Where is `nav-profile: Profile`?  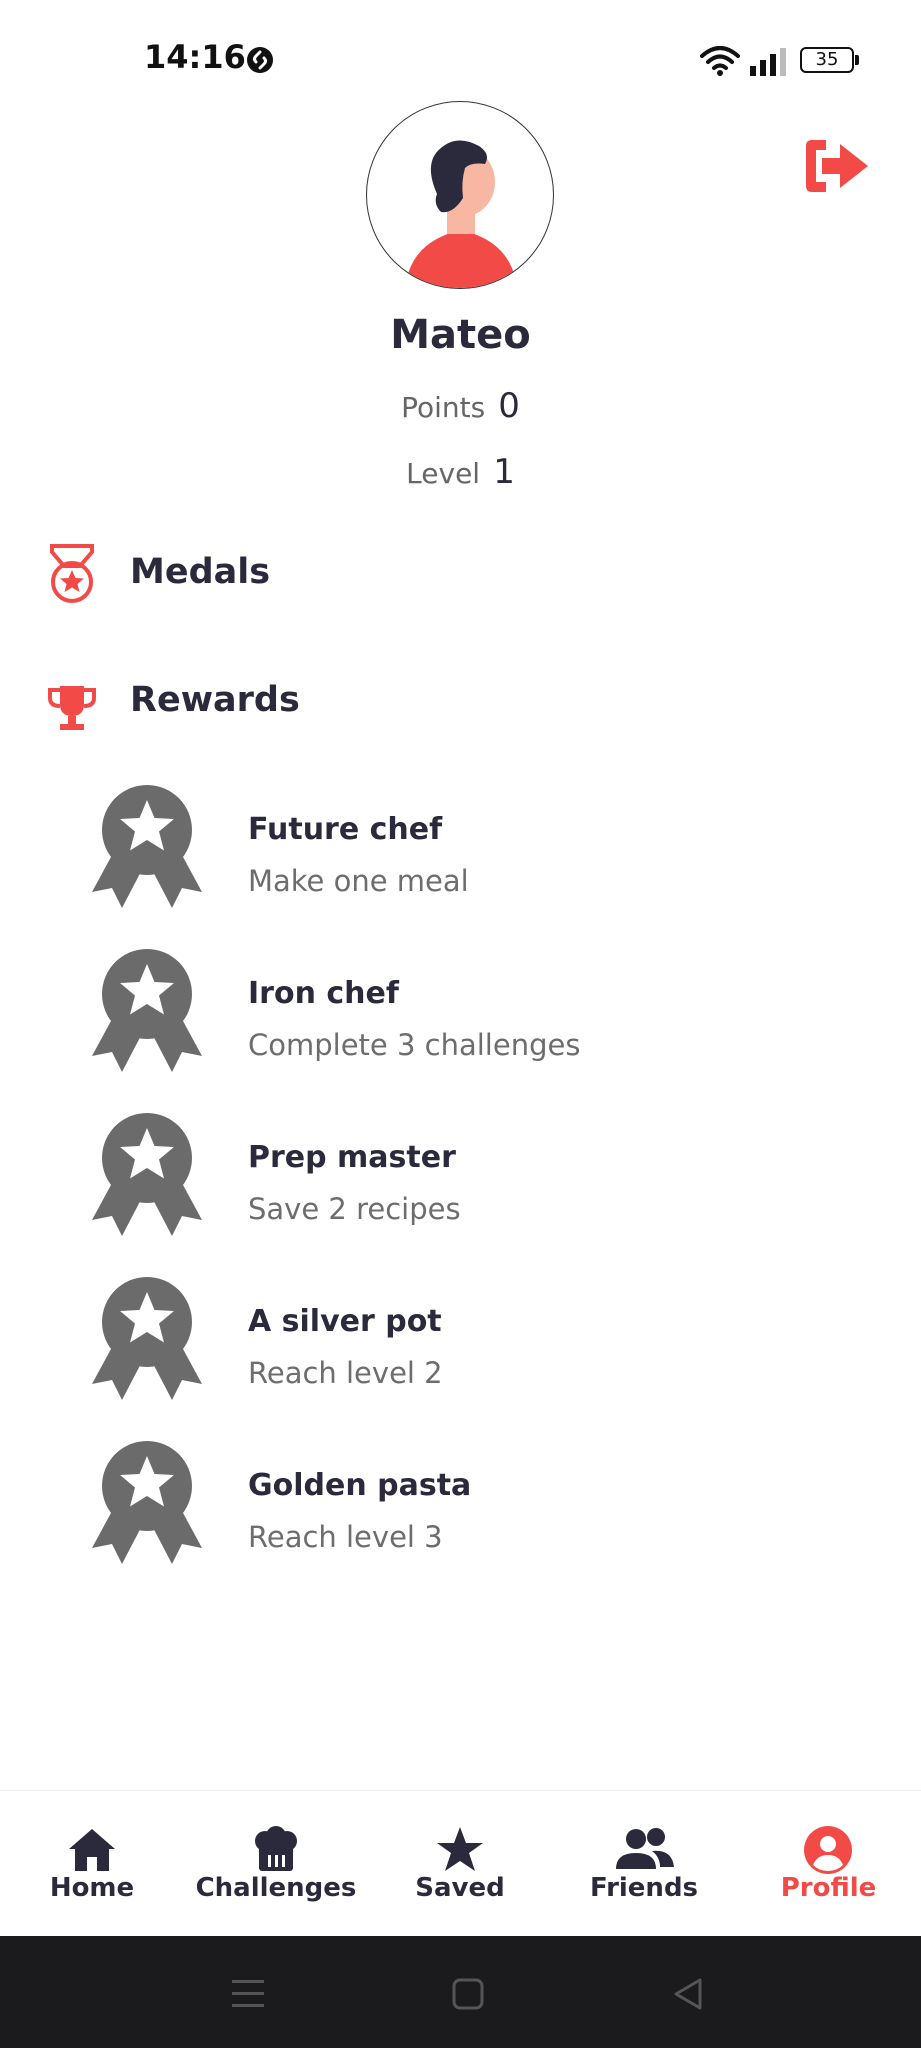 nav-profile: Profile is located at coordinates (828, 1864).